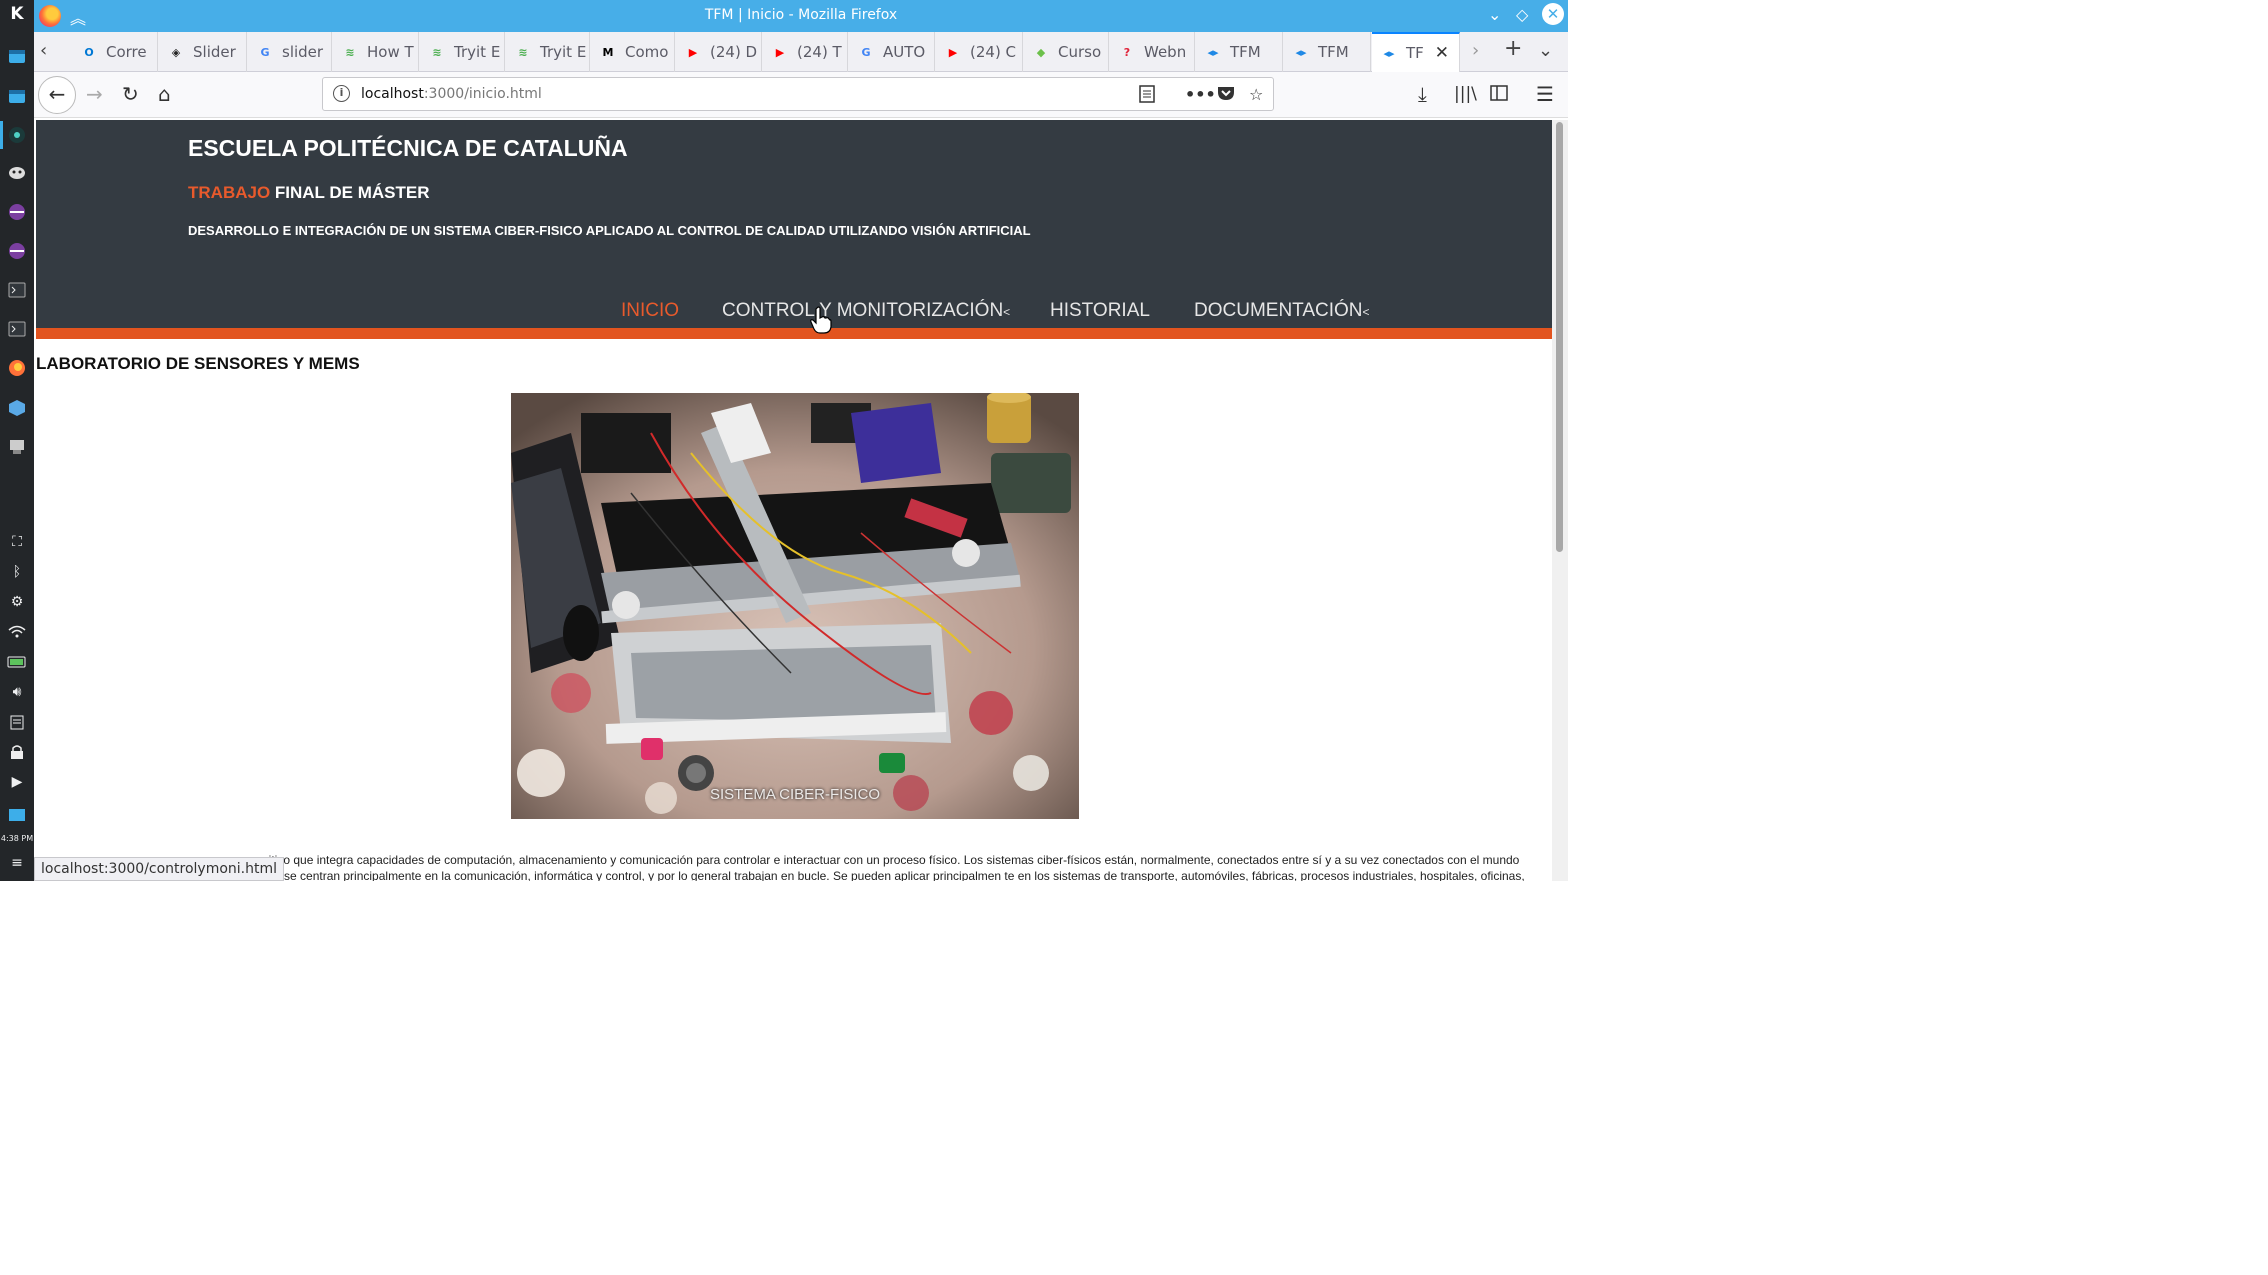 The height and width of the screenshot is (1275, 2268). Describe the element at coordinates (1066, 52) in the screenshot. I see `browser-tab: ◆ Curso` at that location.